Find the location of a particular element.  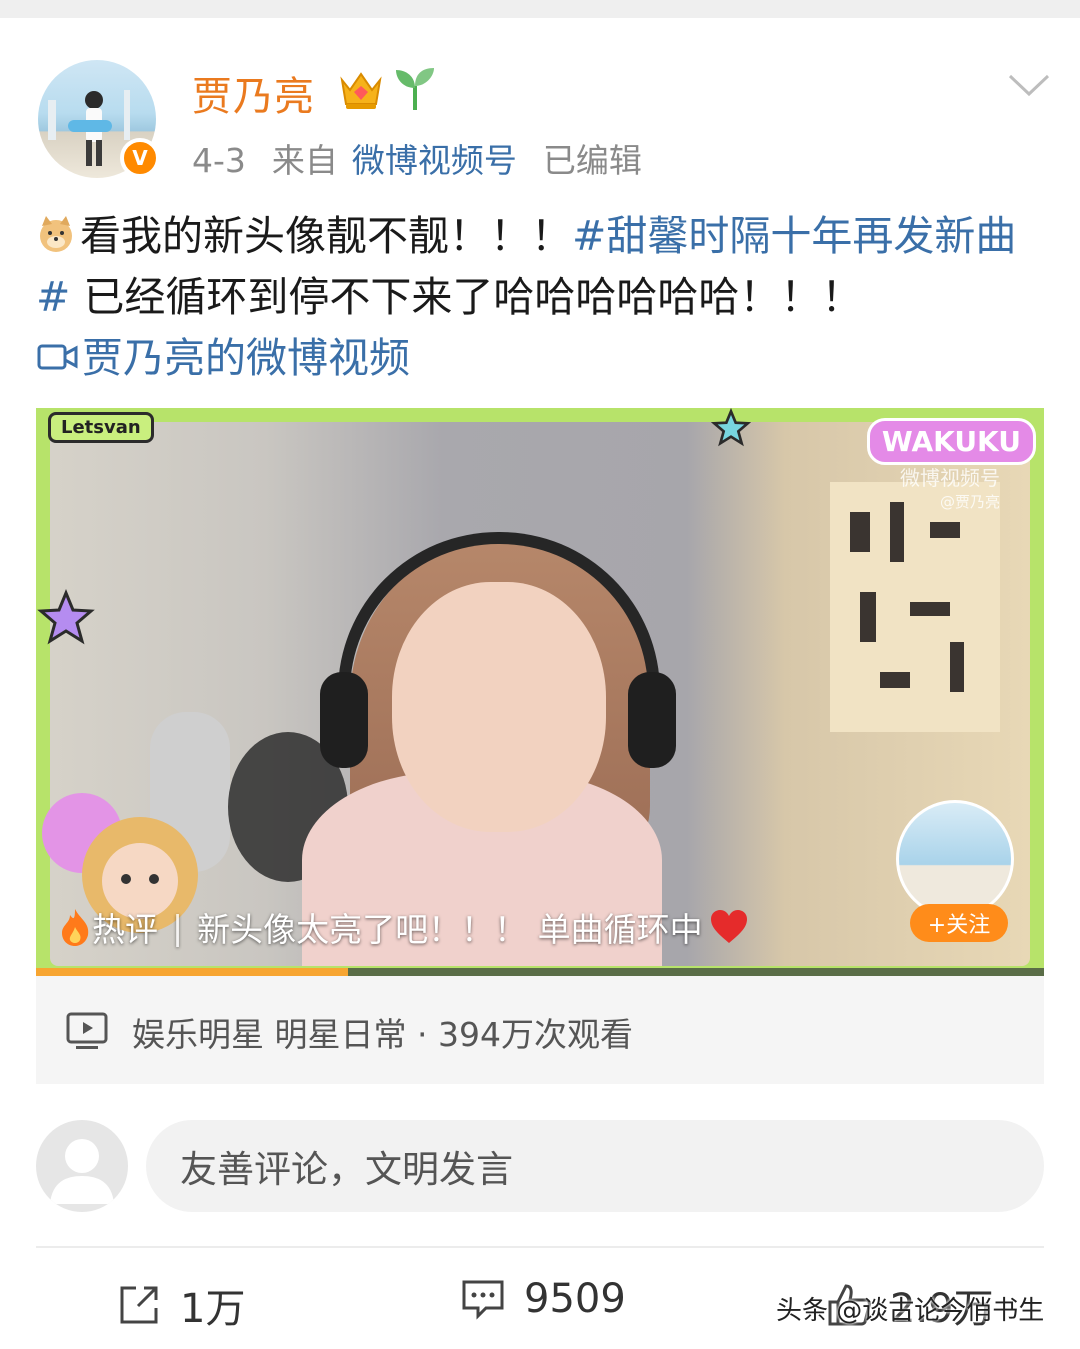

repost-button: 1万 is located at coordinates (180, 1305).